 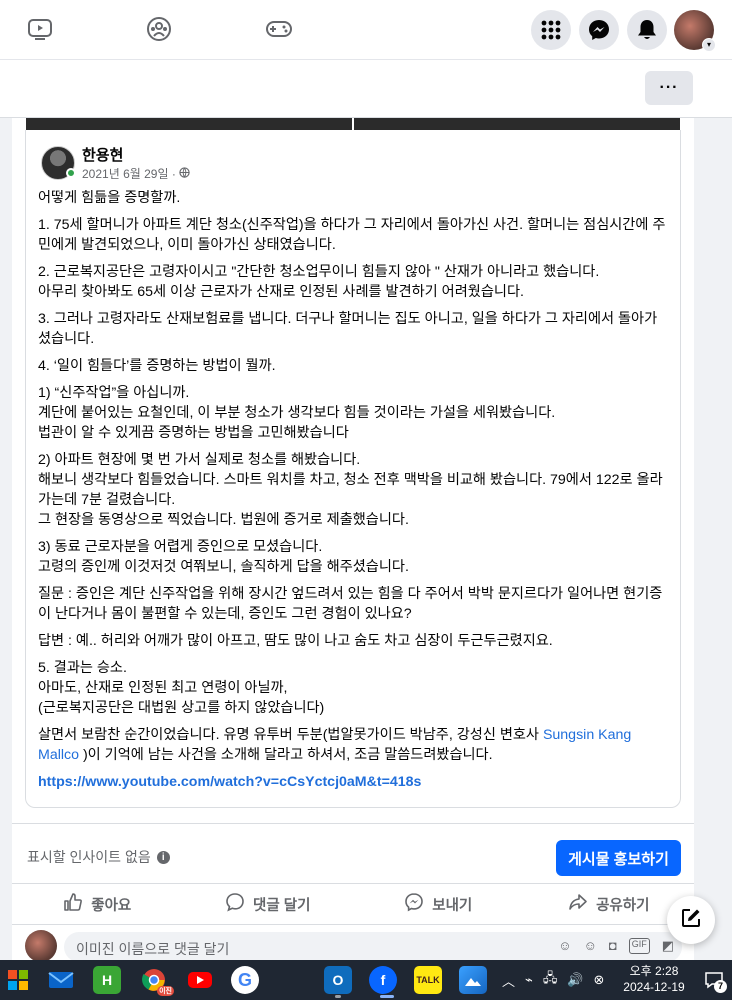 What do you see at coordinates (575, 980) in the screenshot?
I see `volume-icon: 🔊` at bounding box center [575, 980].